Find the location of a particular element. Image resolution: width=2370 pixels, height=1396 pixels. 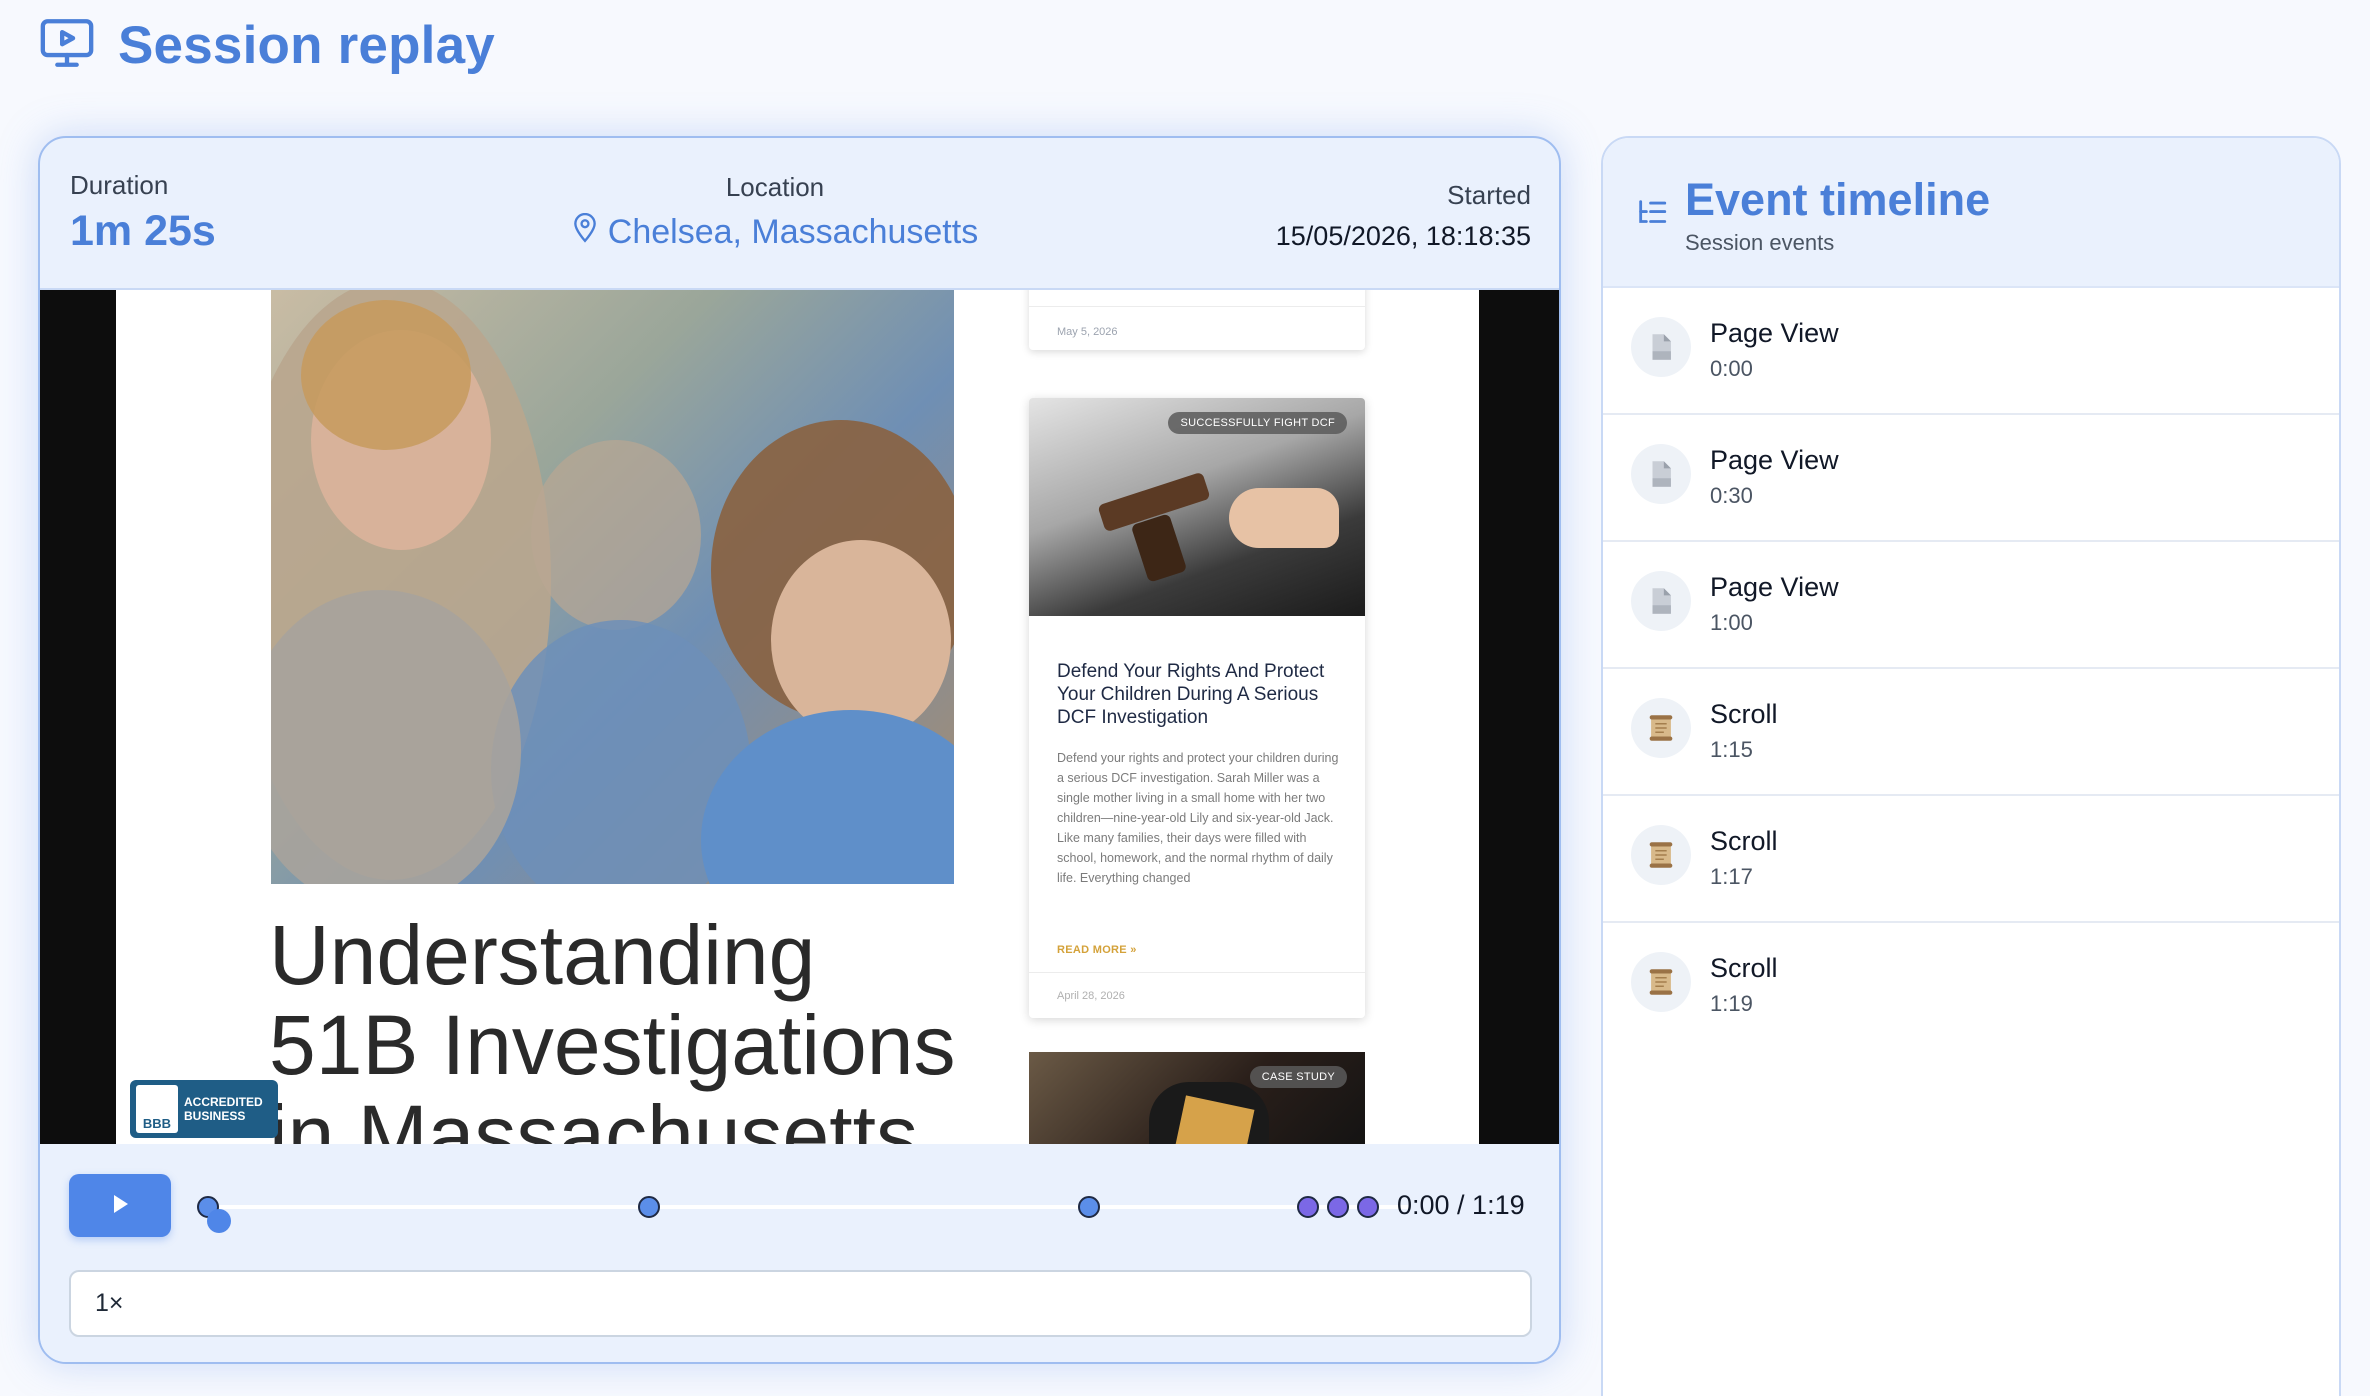

event-timeline-header: Event timeline Session events is located at coordinates (1971, 213).